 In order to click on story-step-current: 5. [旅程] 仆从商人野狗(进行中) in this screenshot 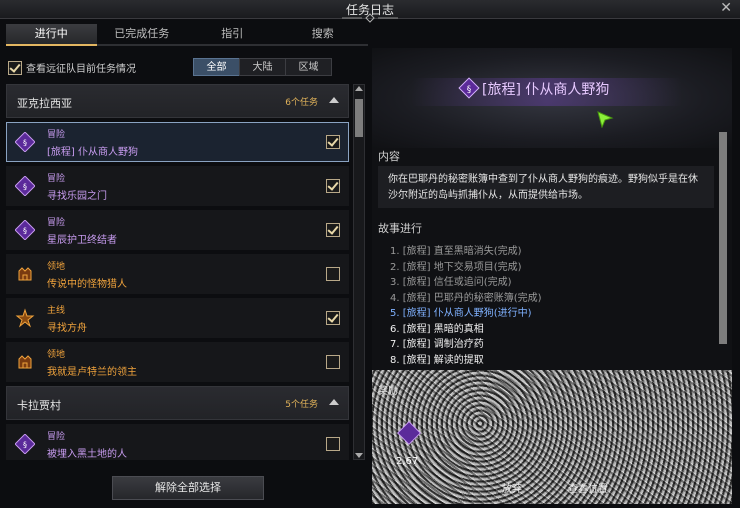, I will do `click(461, 313)`.